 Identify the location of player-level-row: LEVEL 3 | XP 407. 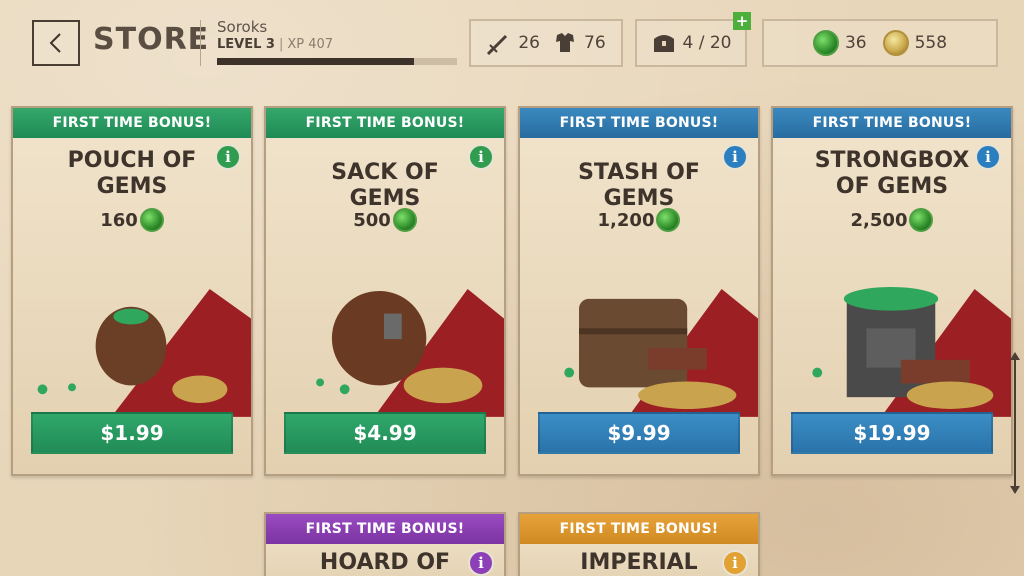
(275, 44).